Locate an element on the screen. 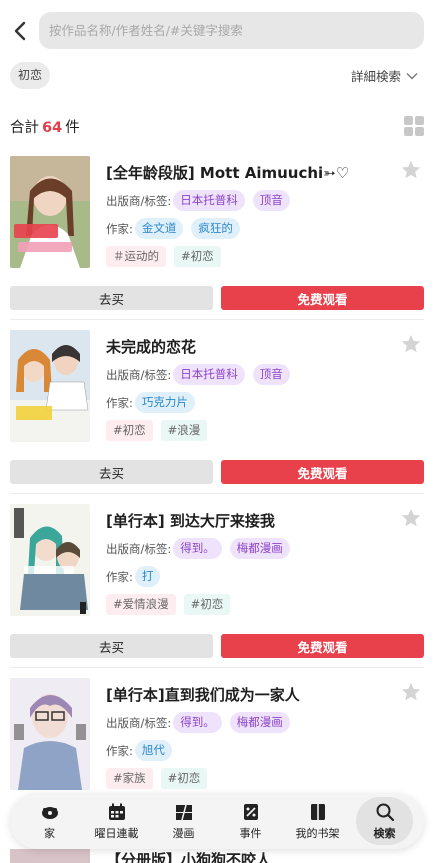  tab-label: 事件 is located at coordinates (250, 833).